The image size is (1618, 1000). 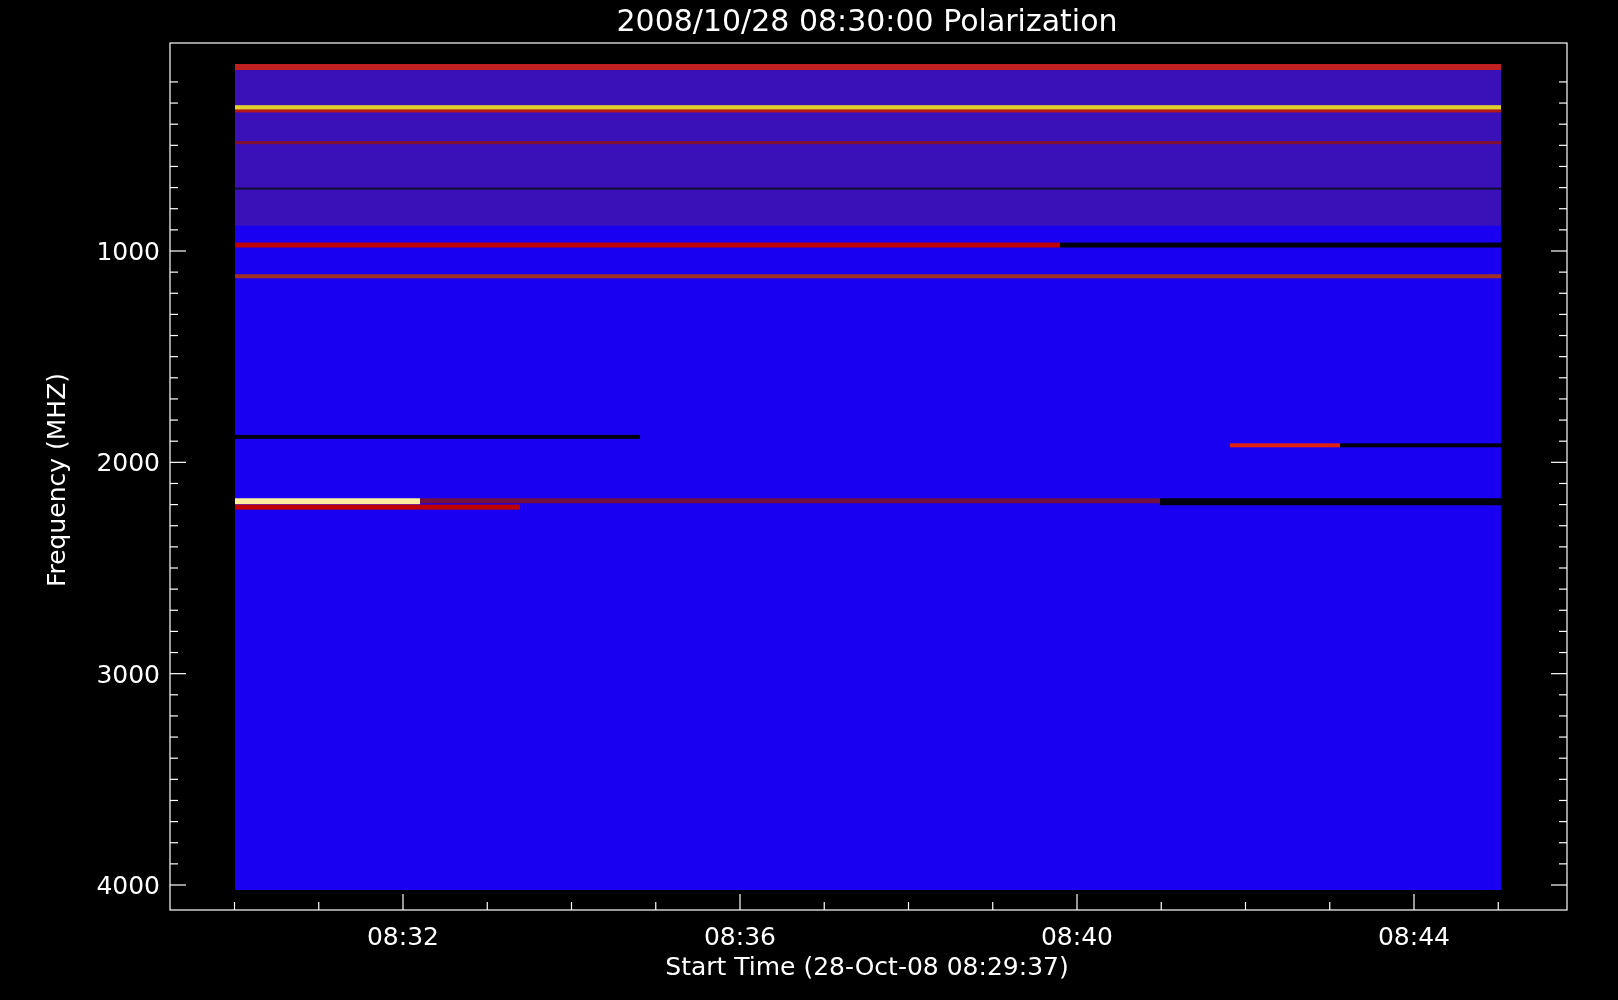 What do you see at coordinates (128, 251) in the screenshot?
I see `y-tick-label: 1000` at bounding box center [128, 251].